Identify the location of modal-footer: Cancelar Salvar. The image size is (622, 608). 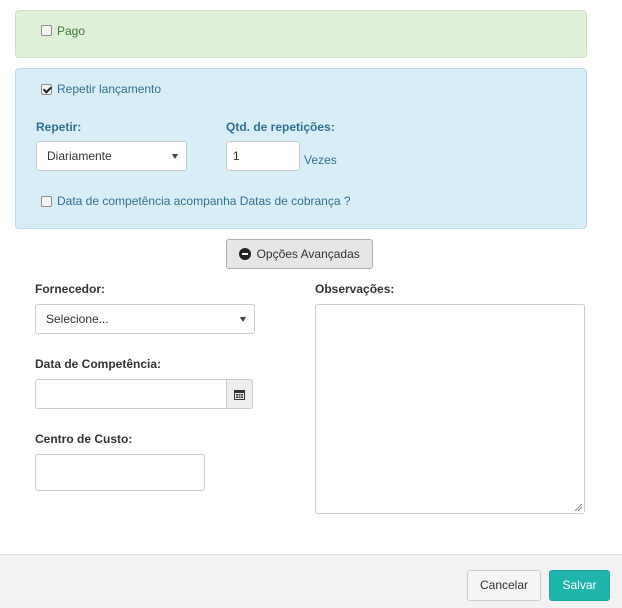
(311, 581).